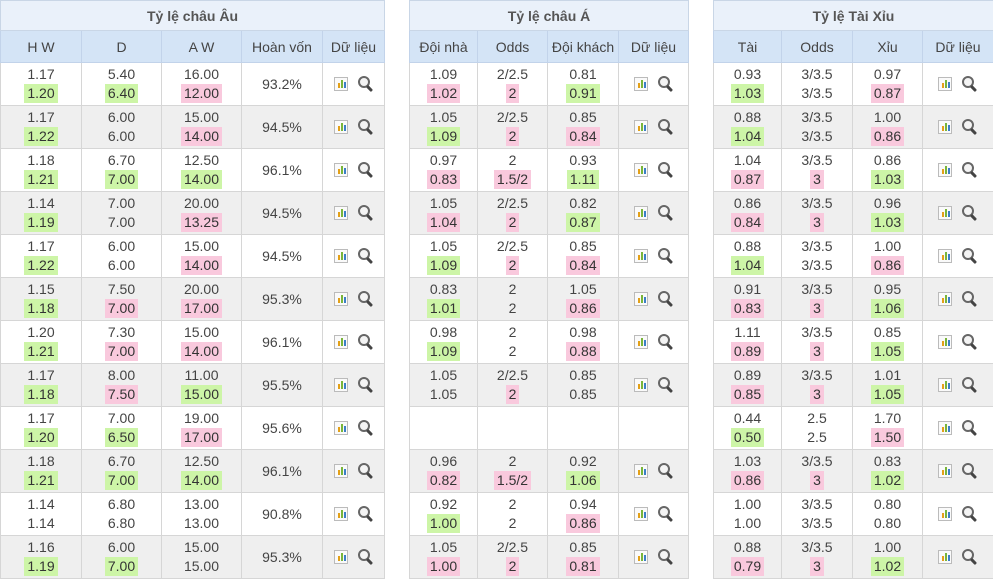 Image resolution: width=993 pixels, height=581 pixels. Describe the element at coordinates (192, 170) in the screenshot. I see `table-row: 1.18 1.21 6.70 7.00 12.50 14.00 96.1%` at that location.